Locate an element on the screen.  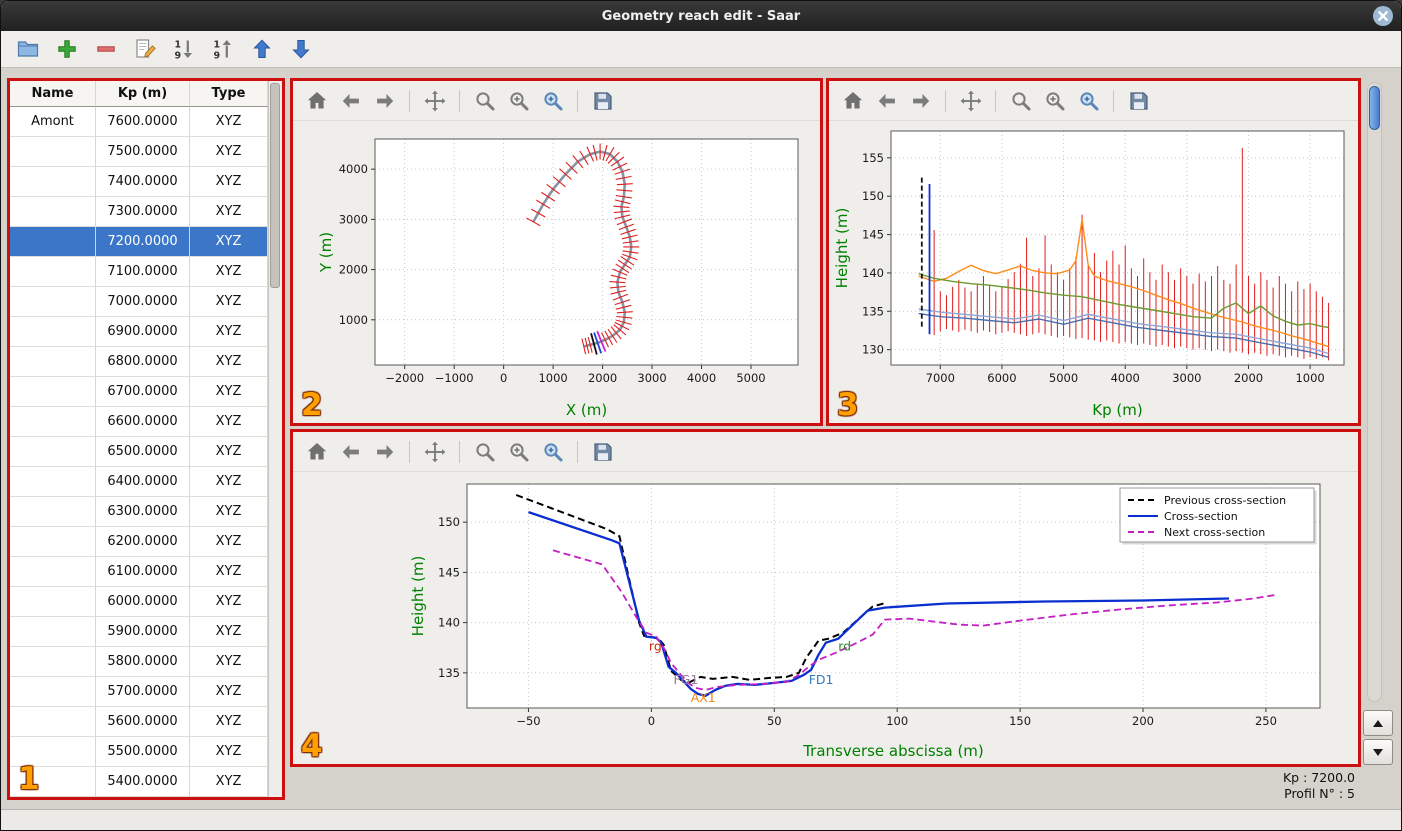
close-button is located at coordinates (1383, 16).